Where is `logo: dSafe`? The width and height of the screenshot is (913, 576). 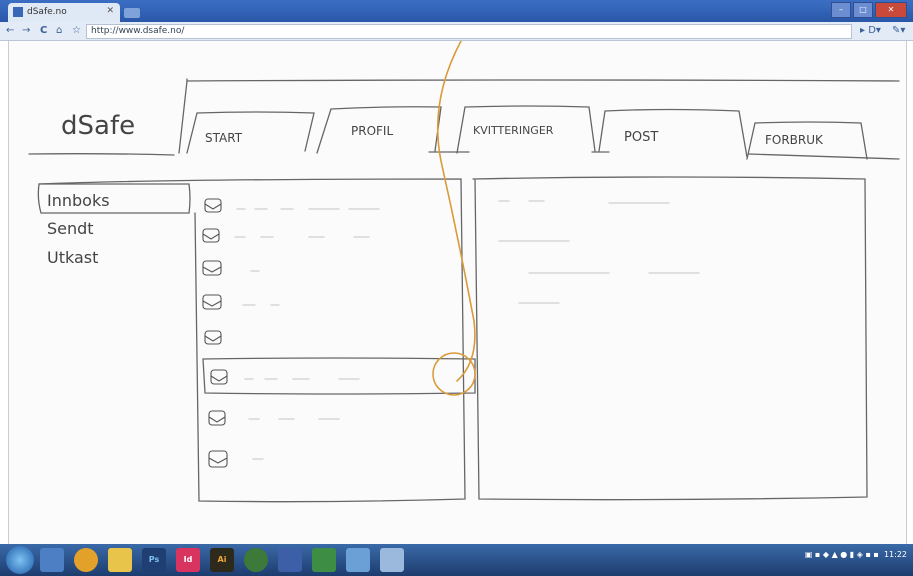 logo: dSafe is located at coordinates (98, 126).